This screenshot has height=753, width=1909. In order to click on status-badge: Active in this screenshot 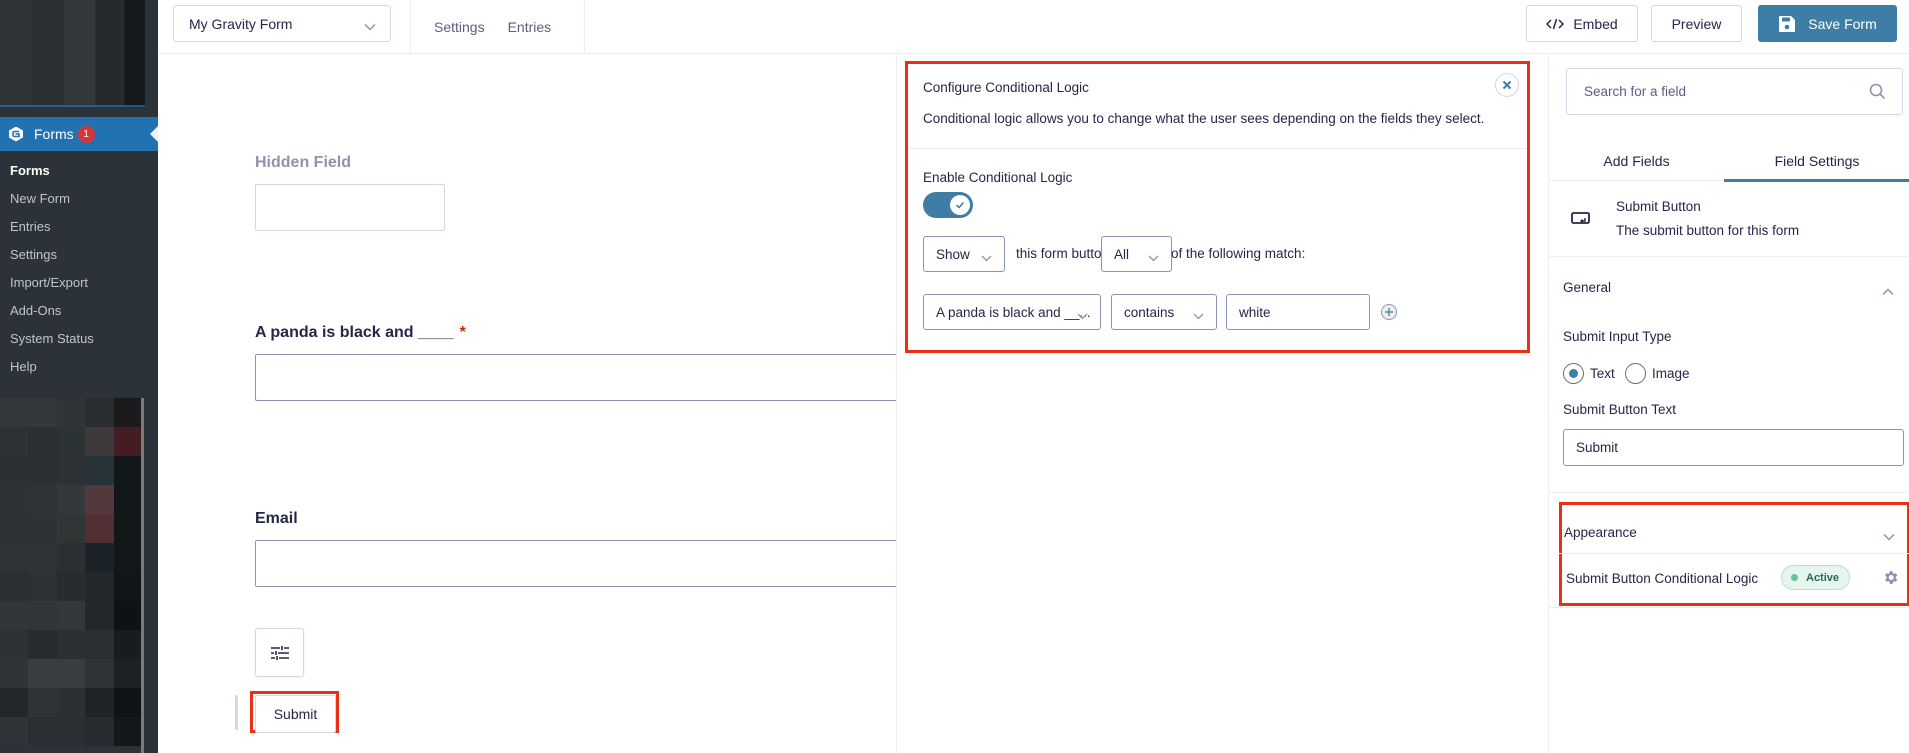, I will do `click(1816, 577)`.